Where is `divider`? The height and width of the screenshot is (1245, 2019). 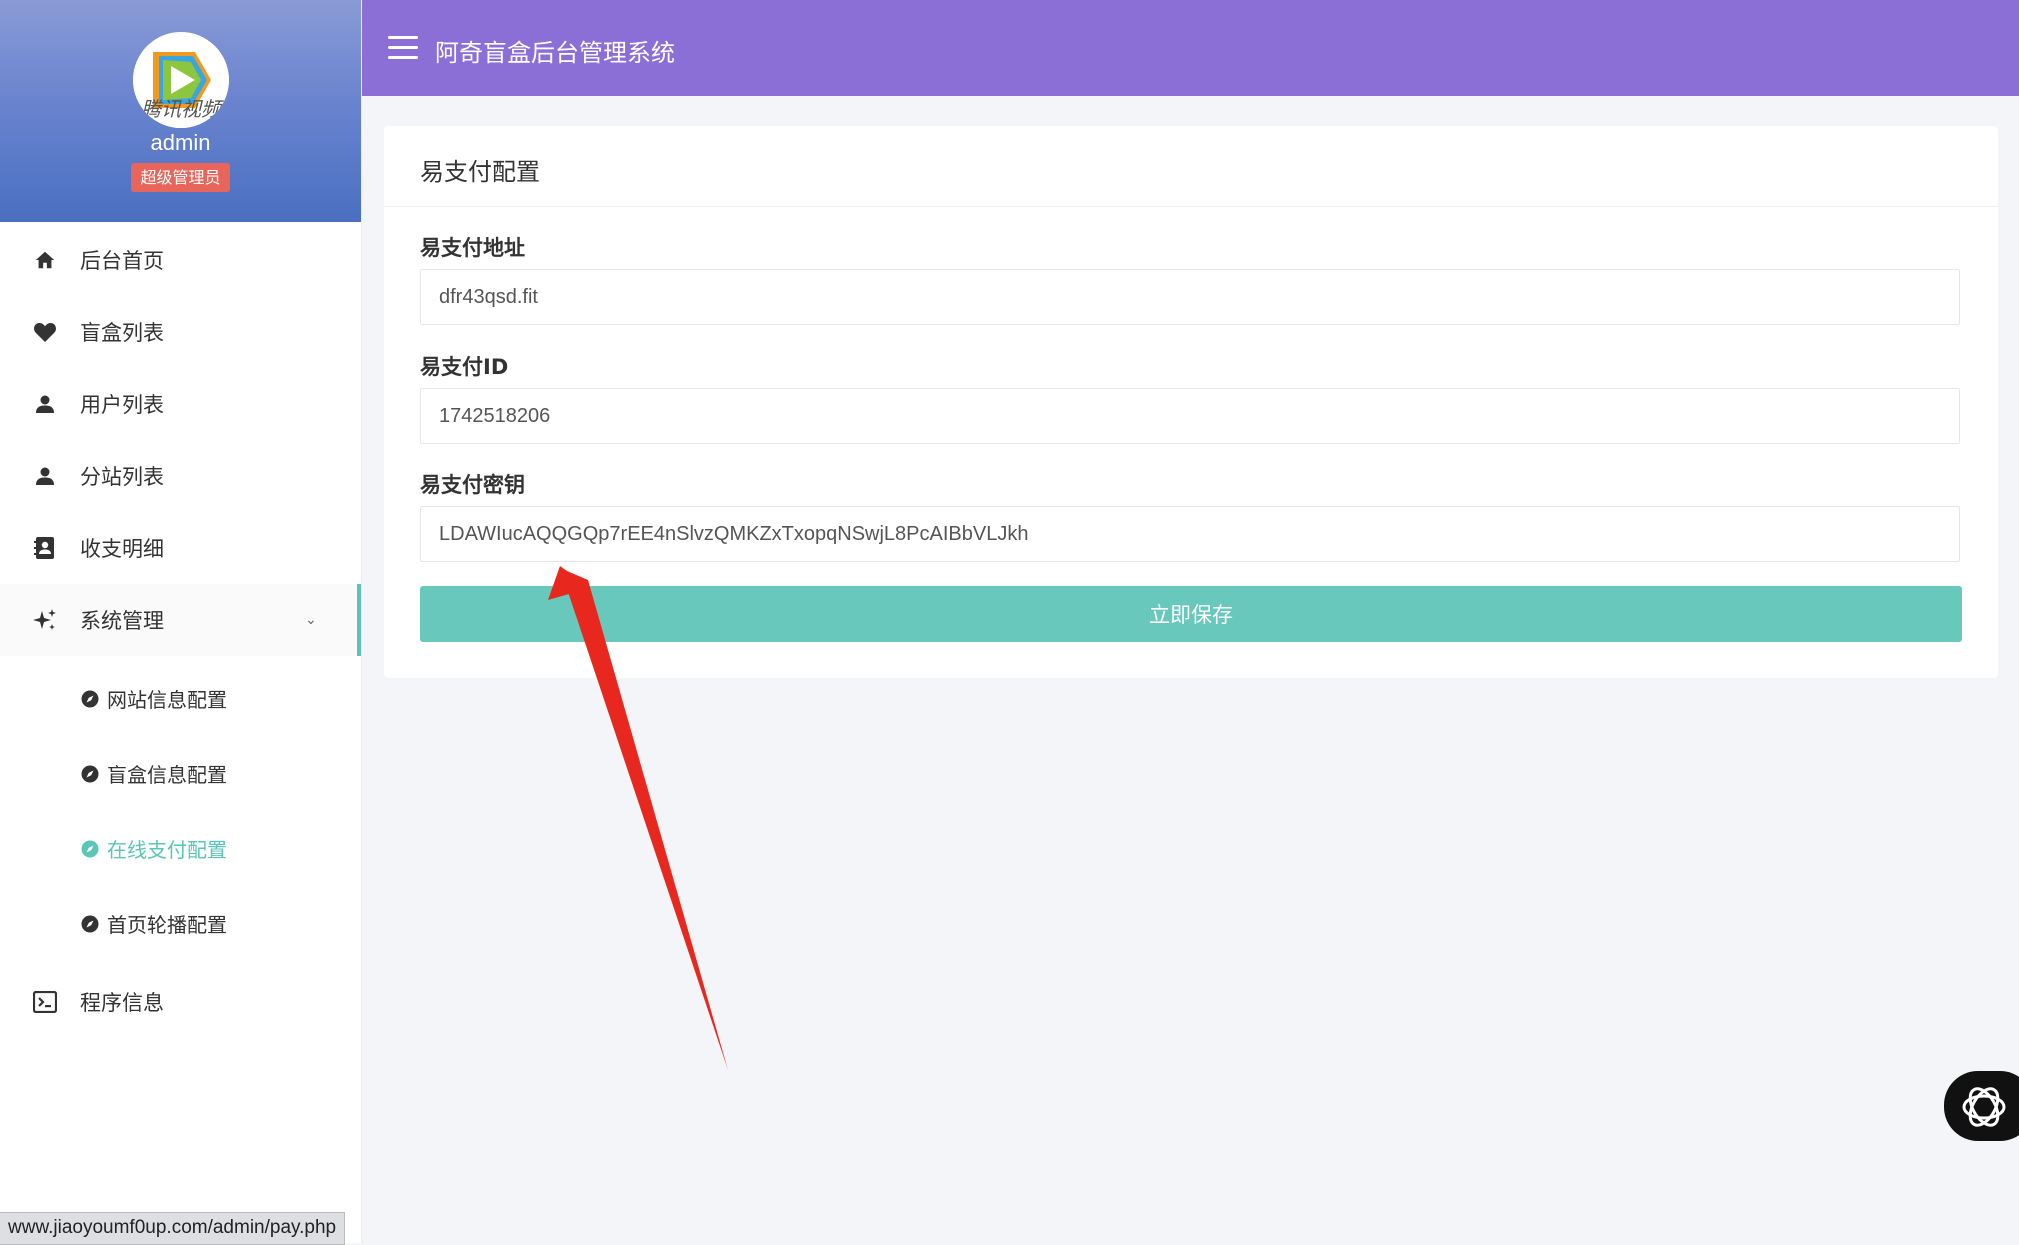 divider is located at coordinates (1191, 206).